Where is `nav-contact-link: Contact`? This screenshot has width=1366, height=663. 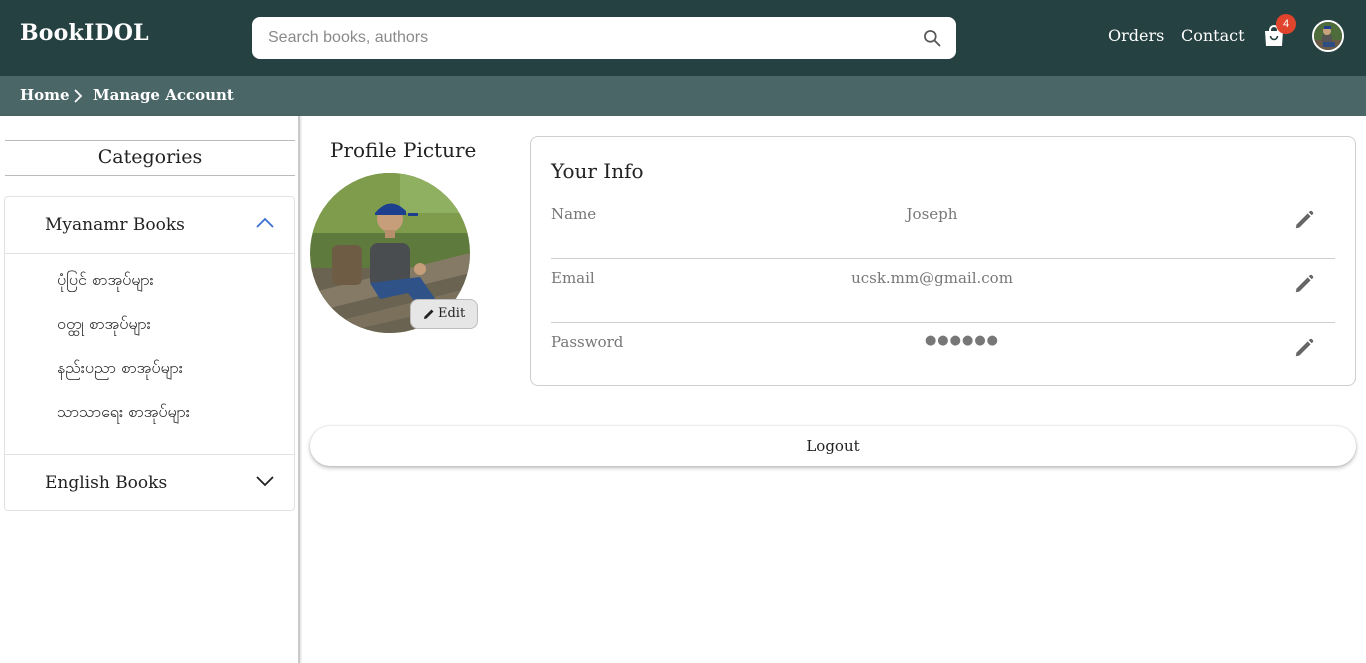
nav-contact-link: Contact is located at coordinates (1213, 35).